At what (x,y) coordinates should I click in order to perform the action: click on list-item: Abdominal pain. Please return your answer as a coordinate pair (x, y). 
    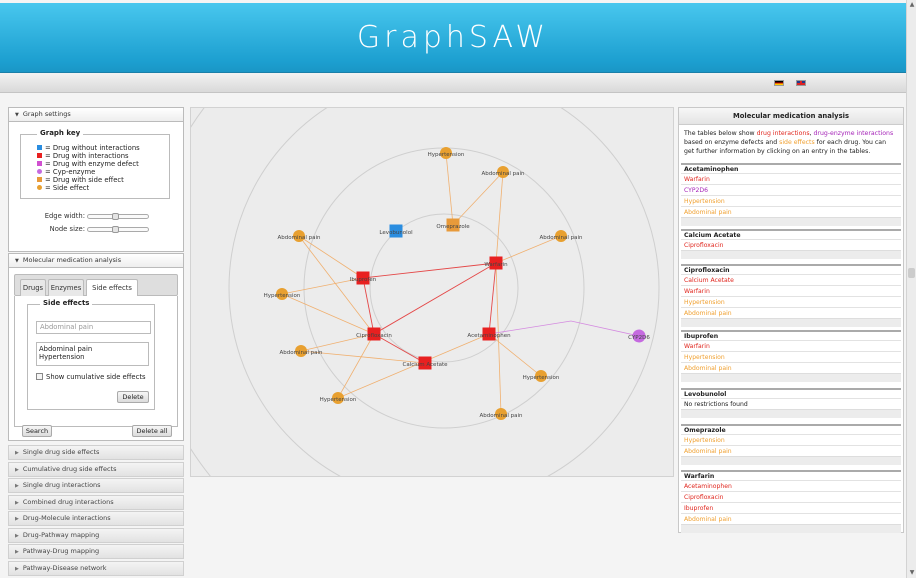
    Looking at the image, I should click on (92, 349).